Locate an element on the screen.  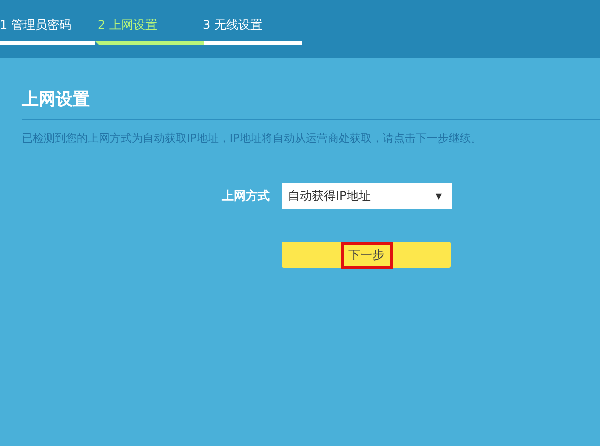
connection-type-dropdown: 自动获得IP地址 ▼ is located at coordinates (367, 196).